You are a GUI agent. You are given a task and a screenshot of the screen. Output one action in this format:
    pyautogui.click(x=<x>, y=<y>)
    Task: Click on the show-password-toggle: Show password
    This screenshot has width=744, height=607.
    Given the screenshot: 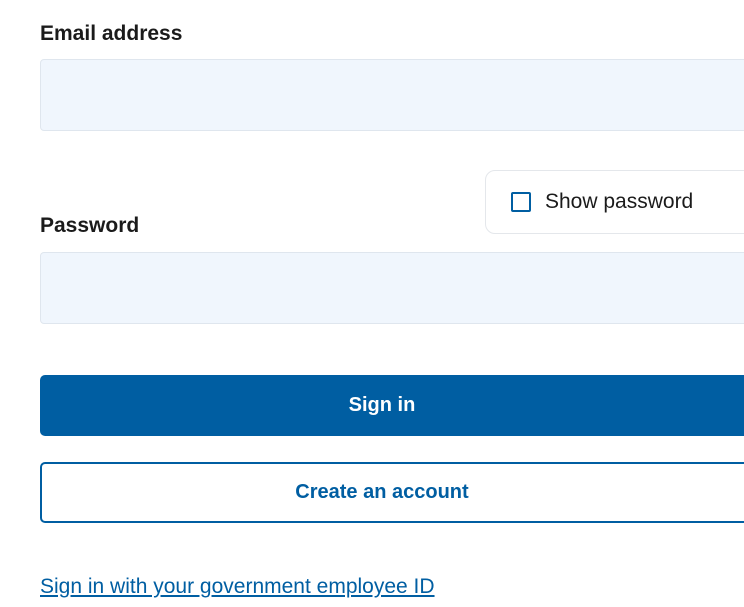 What is the action you would take?
    pyautogui.click(x=614, y=202)
    